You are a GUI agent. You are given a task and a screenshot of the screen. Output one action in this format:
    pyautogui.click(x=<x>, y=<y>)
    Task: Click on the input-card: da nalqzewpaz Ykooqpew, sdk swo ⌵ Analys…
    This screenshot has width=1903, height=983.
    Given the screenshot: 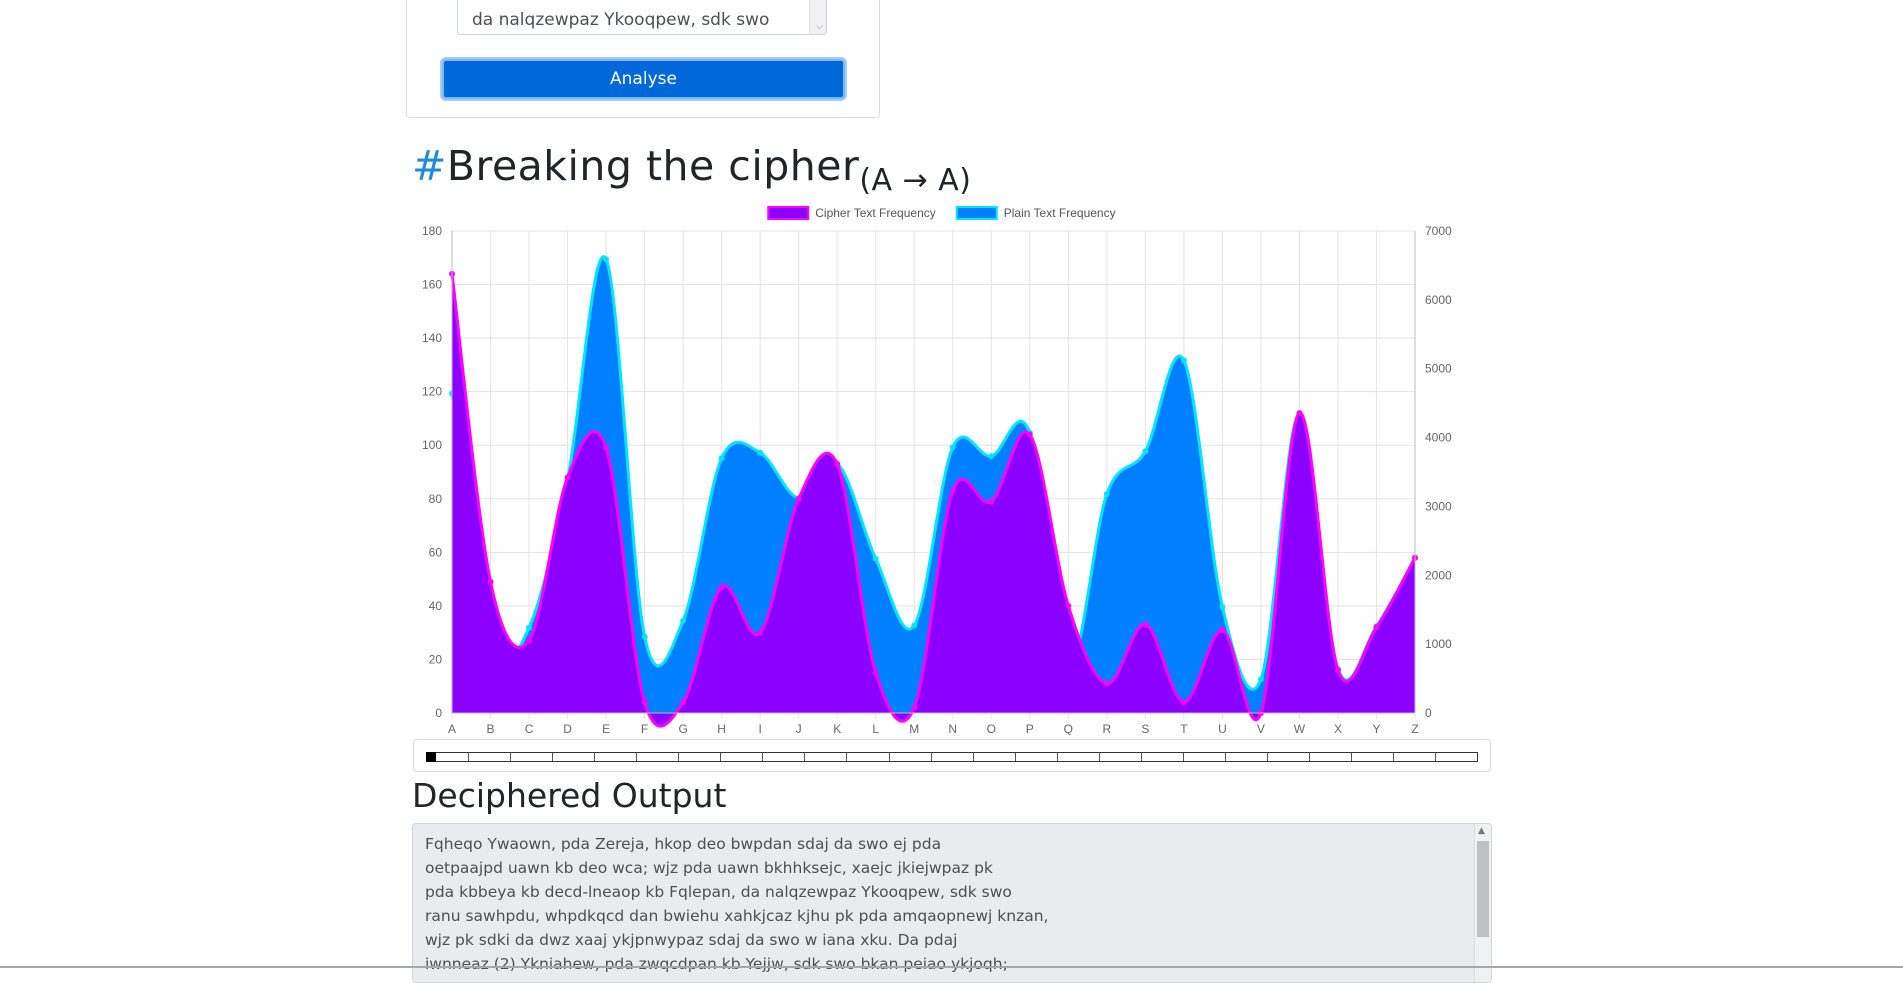 What is the action you would take?
    pyautogui.click(x=643, y=59)
    